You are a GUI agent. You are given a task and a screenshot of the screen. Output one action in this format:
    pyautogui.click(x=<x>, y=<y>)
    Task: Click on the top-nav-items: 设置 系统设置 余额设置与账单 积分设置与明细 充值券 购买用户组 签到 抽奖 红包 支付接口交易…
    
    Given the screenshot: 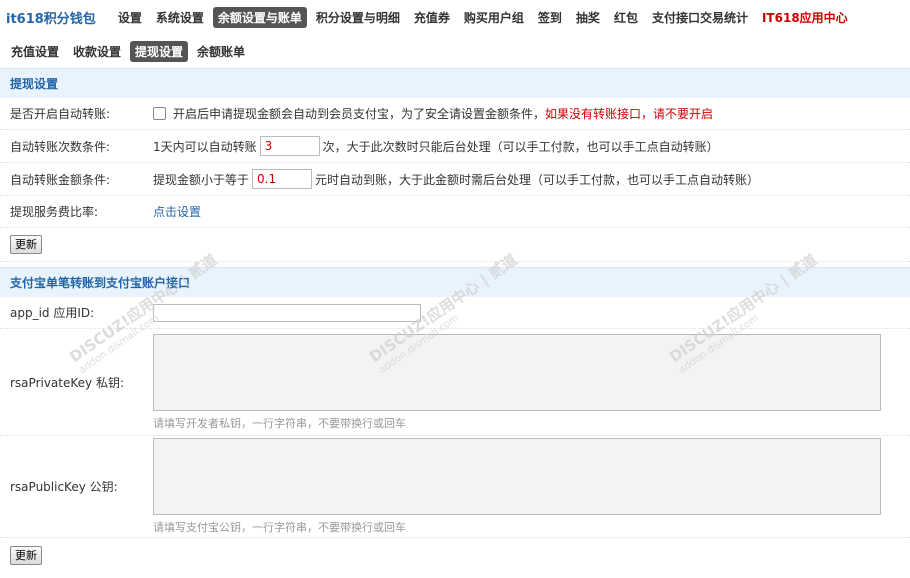 What is the action you would take?
    pyautogui.click(x=485, y=17)
    